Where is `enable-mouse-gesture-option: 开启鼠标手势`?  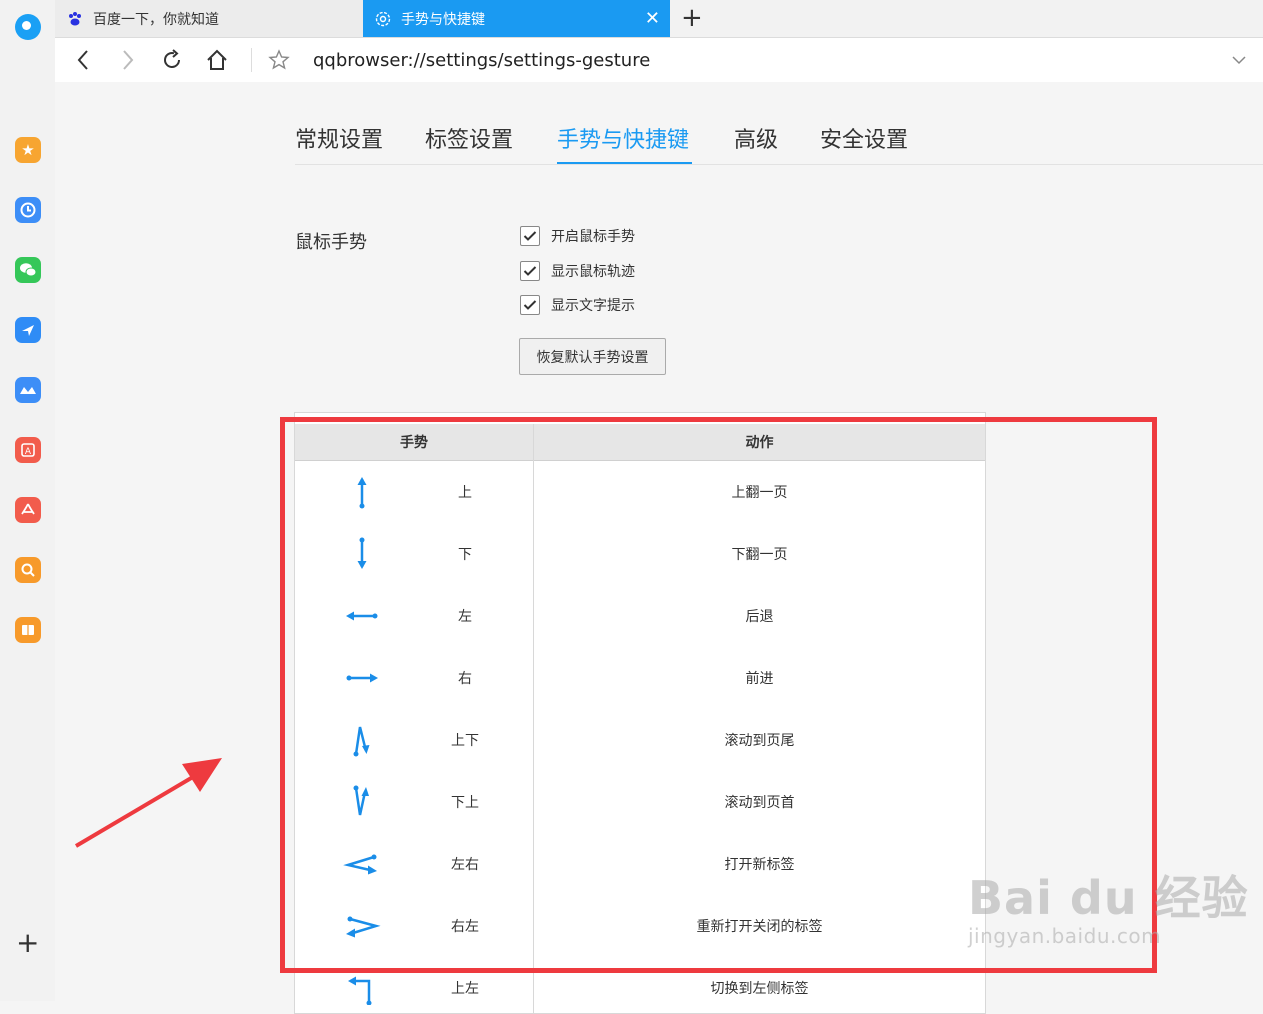 enable-mouse-gesture-option: 开启鼠标手势 is located at coordinates (577, 236).